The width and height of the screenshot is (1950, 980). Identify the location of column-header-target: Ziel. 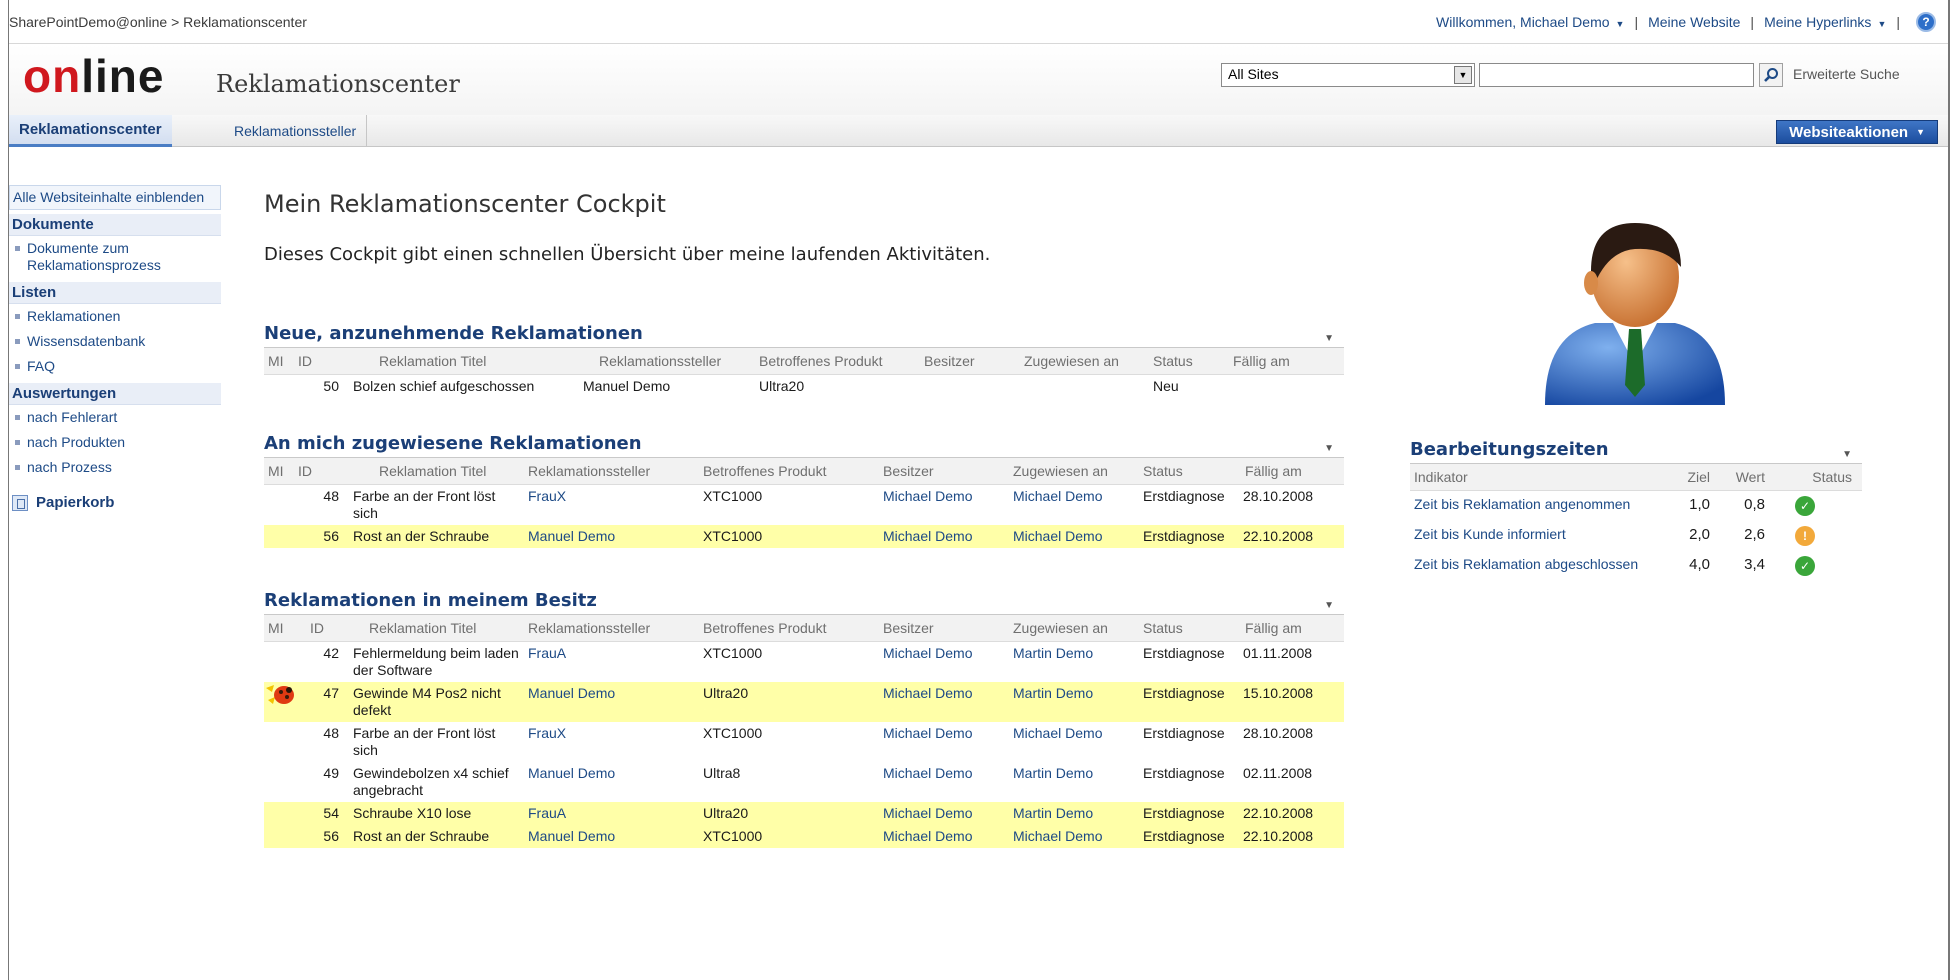
(1692, 477).